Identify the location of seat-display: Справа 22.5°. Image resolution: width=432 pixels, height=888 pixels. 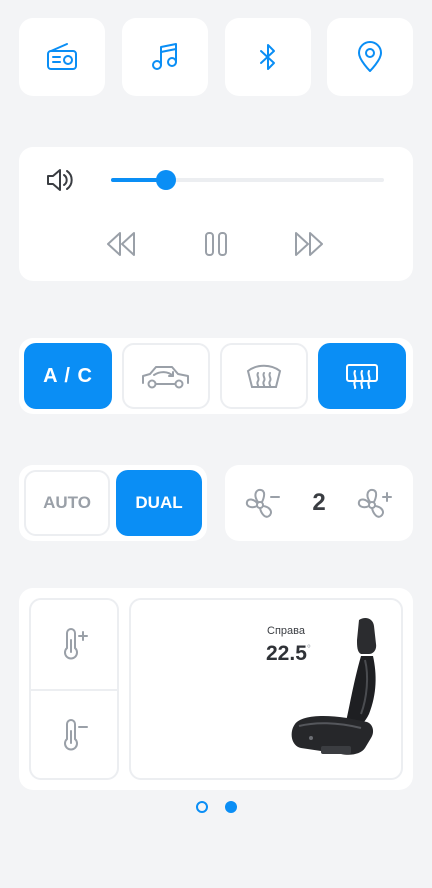
(266, 689).